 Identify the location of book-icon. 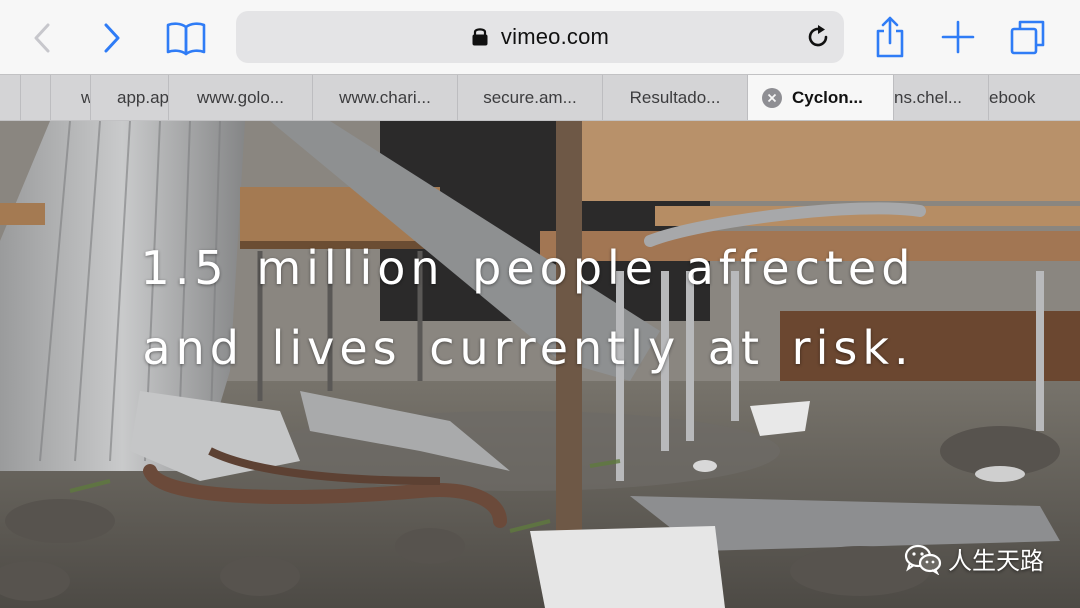
(186, 39).